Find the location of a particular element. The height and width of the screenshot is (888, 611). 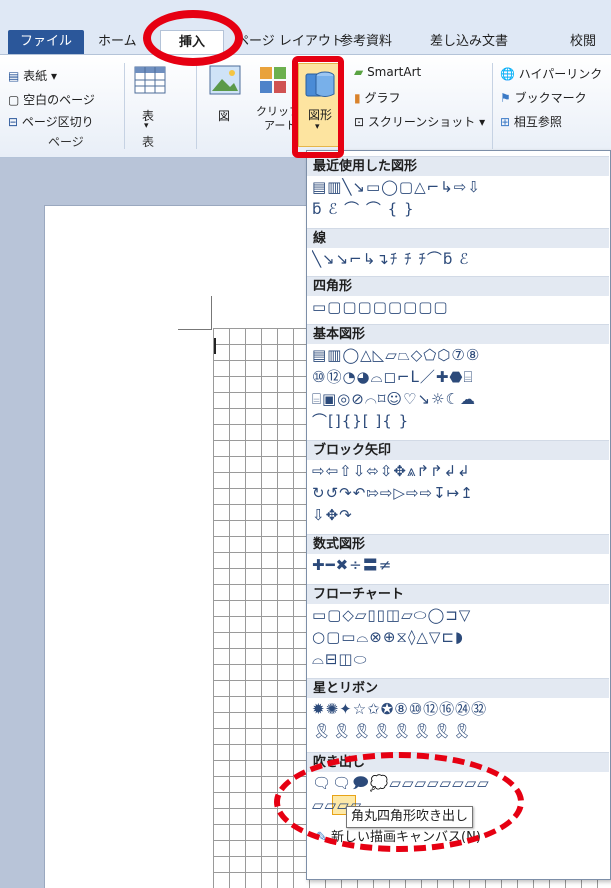

shapes-button-highlight is located at coordinates (318, 107).